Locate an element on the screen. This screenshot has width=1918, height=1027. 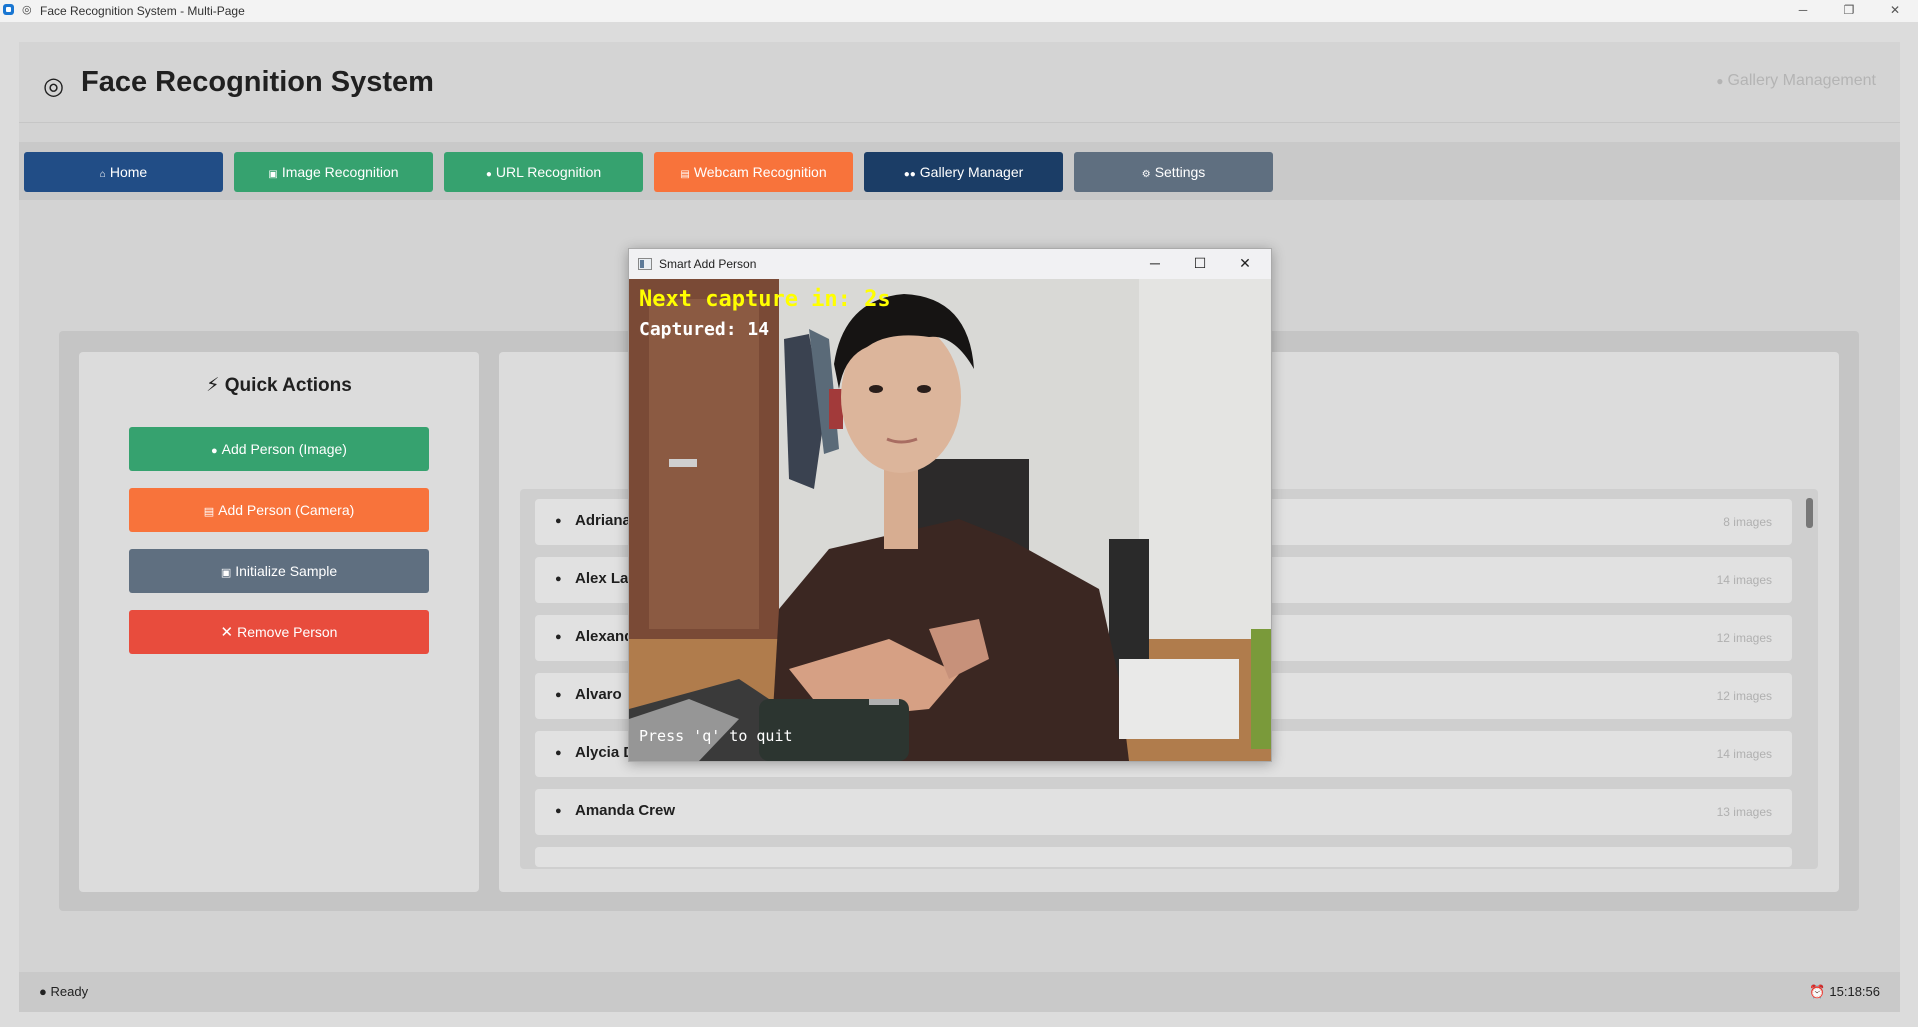
nav-image-label: Image Recognition is located at coordinates (340, 172).